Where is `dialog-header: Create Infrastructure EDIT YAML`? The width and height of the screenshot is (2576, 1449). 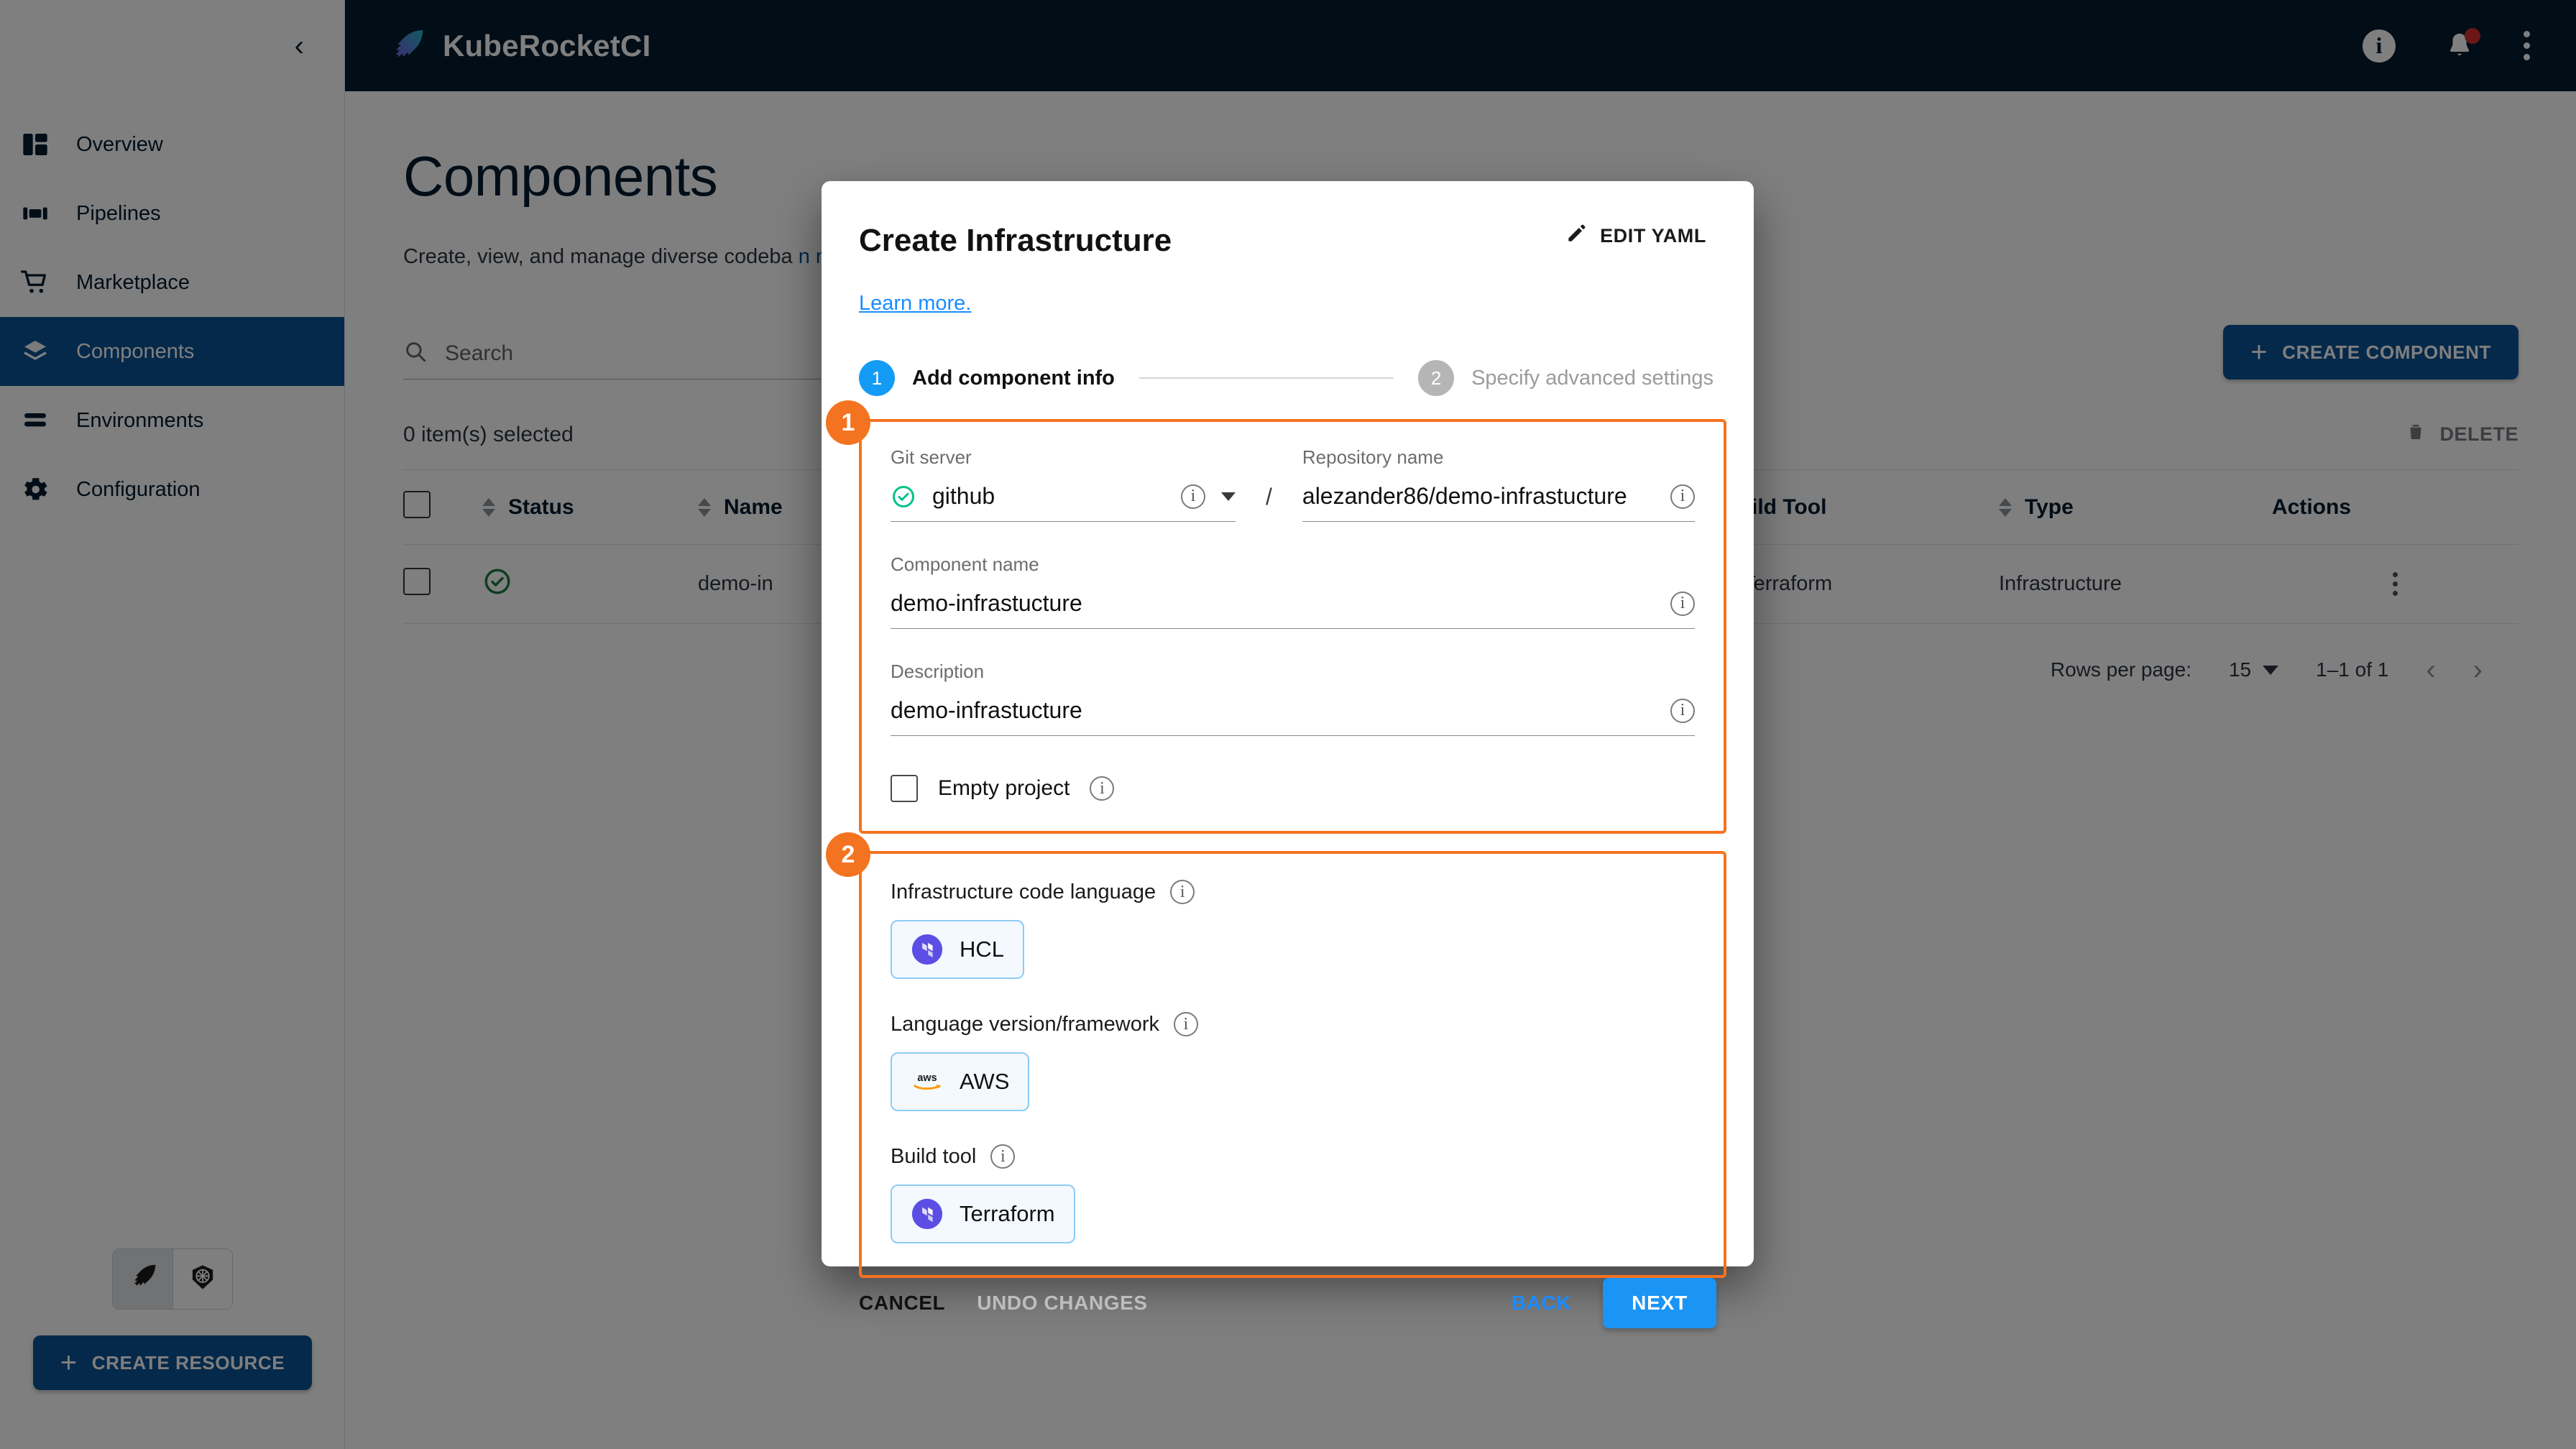 dialog-header: Create Infrastructure EDIT YAML is located at coordinates (1288, 220).